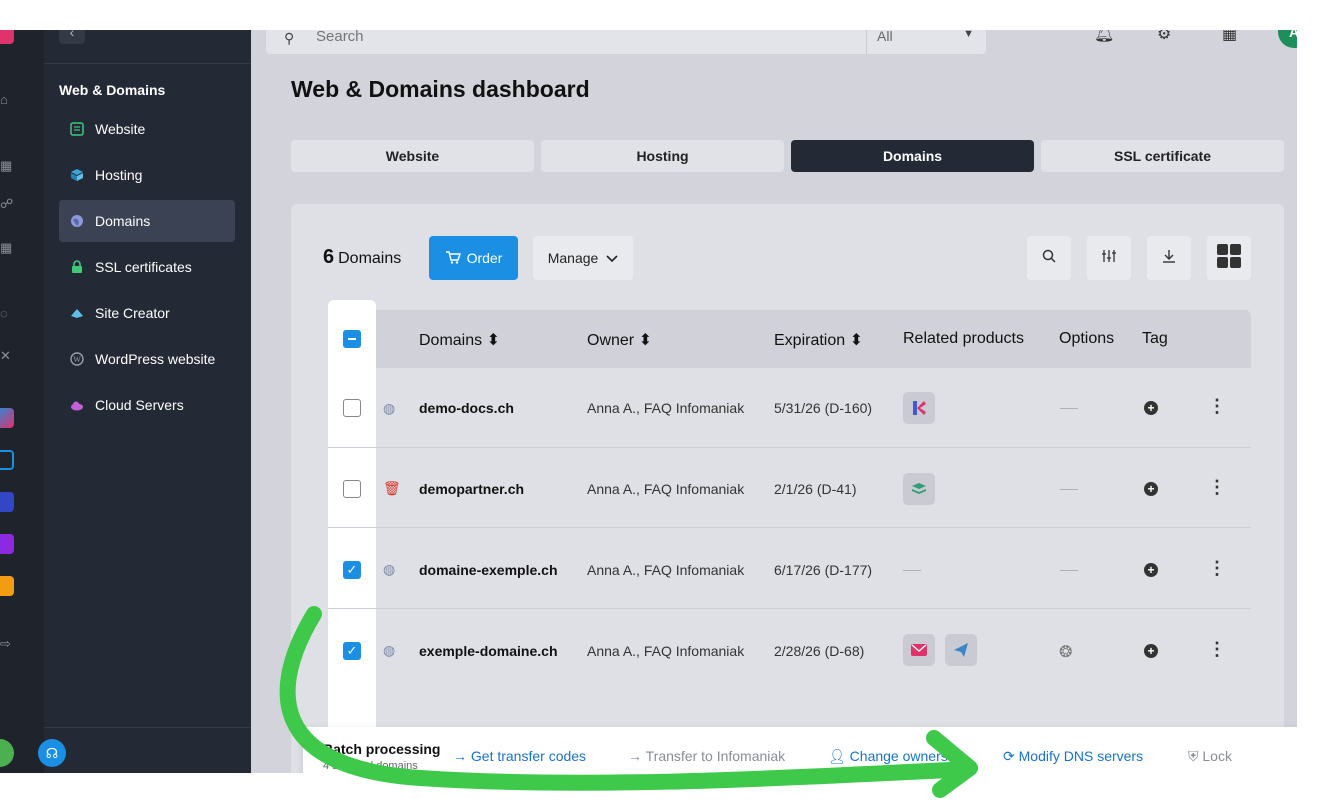  I want to click on action-label: Lock, so click(1217, 756).